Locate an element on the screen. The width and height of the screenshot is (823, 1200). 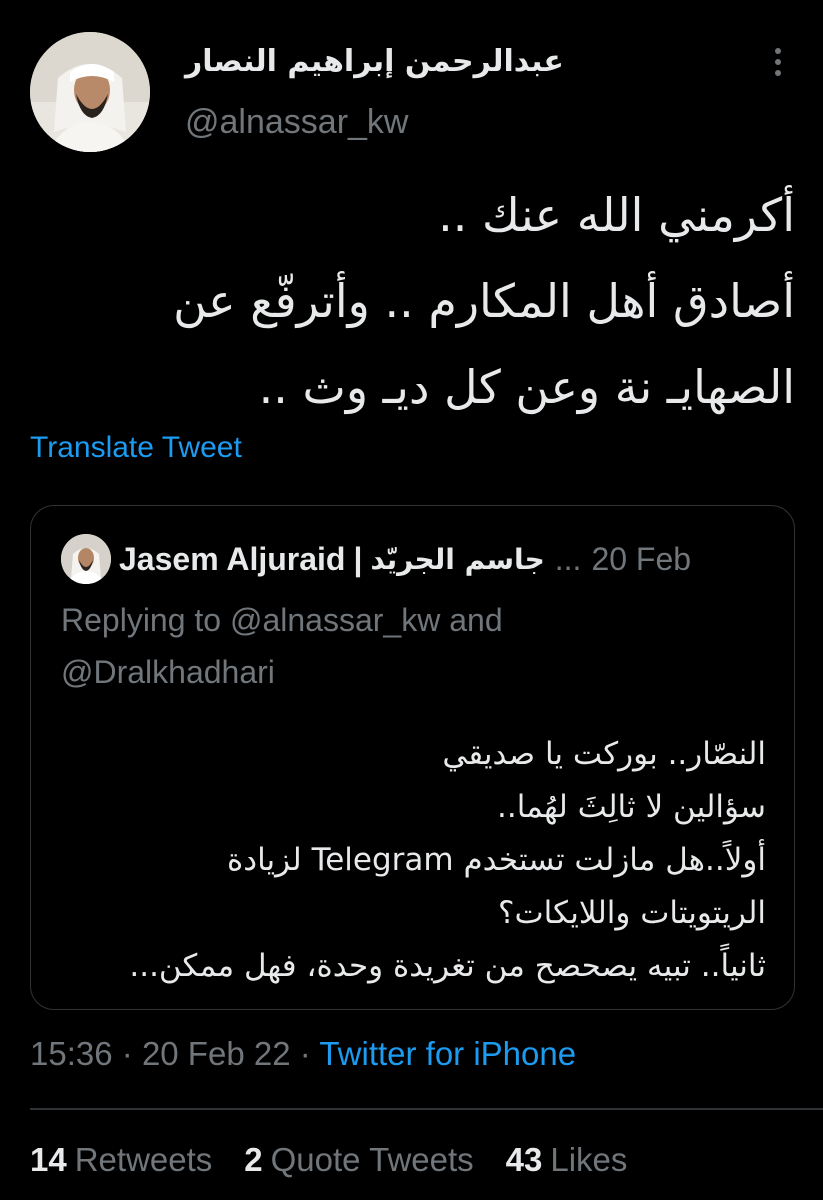
more-vertical-icon is located at coordinates (778, 62).